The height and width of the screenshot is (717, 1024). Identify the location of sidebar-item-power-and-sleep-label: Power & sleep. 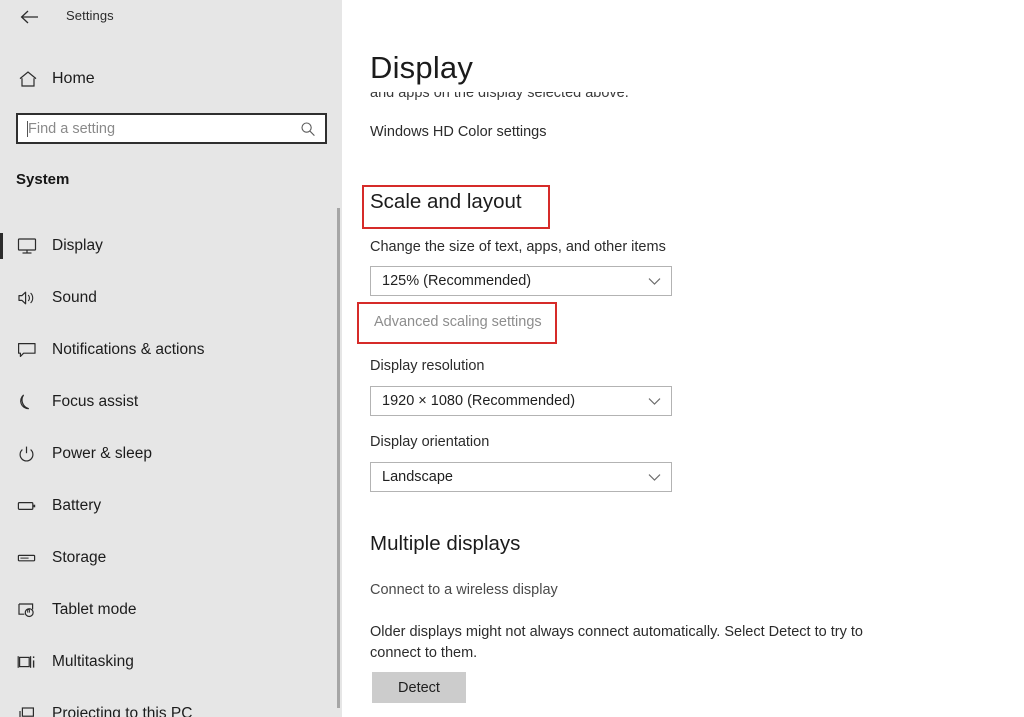
(102, 453).